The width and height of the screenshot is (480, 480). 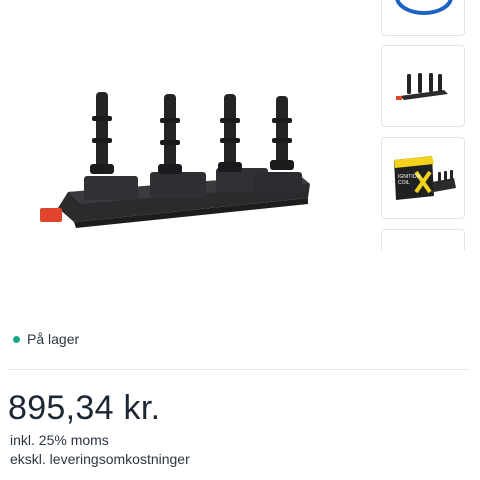 I want to click on more-thumbnail, so click(x=423, y=239).